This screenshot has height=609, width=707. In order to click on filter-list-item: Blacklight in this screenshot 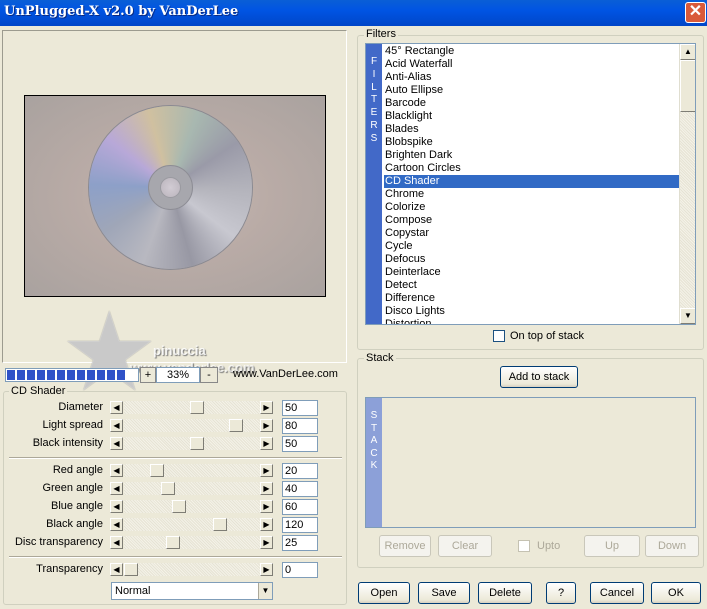, I will do `click(532, 116)`.